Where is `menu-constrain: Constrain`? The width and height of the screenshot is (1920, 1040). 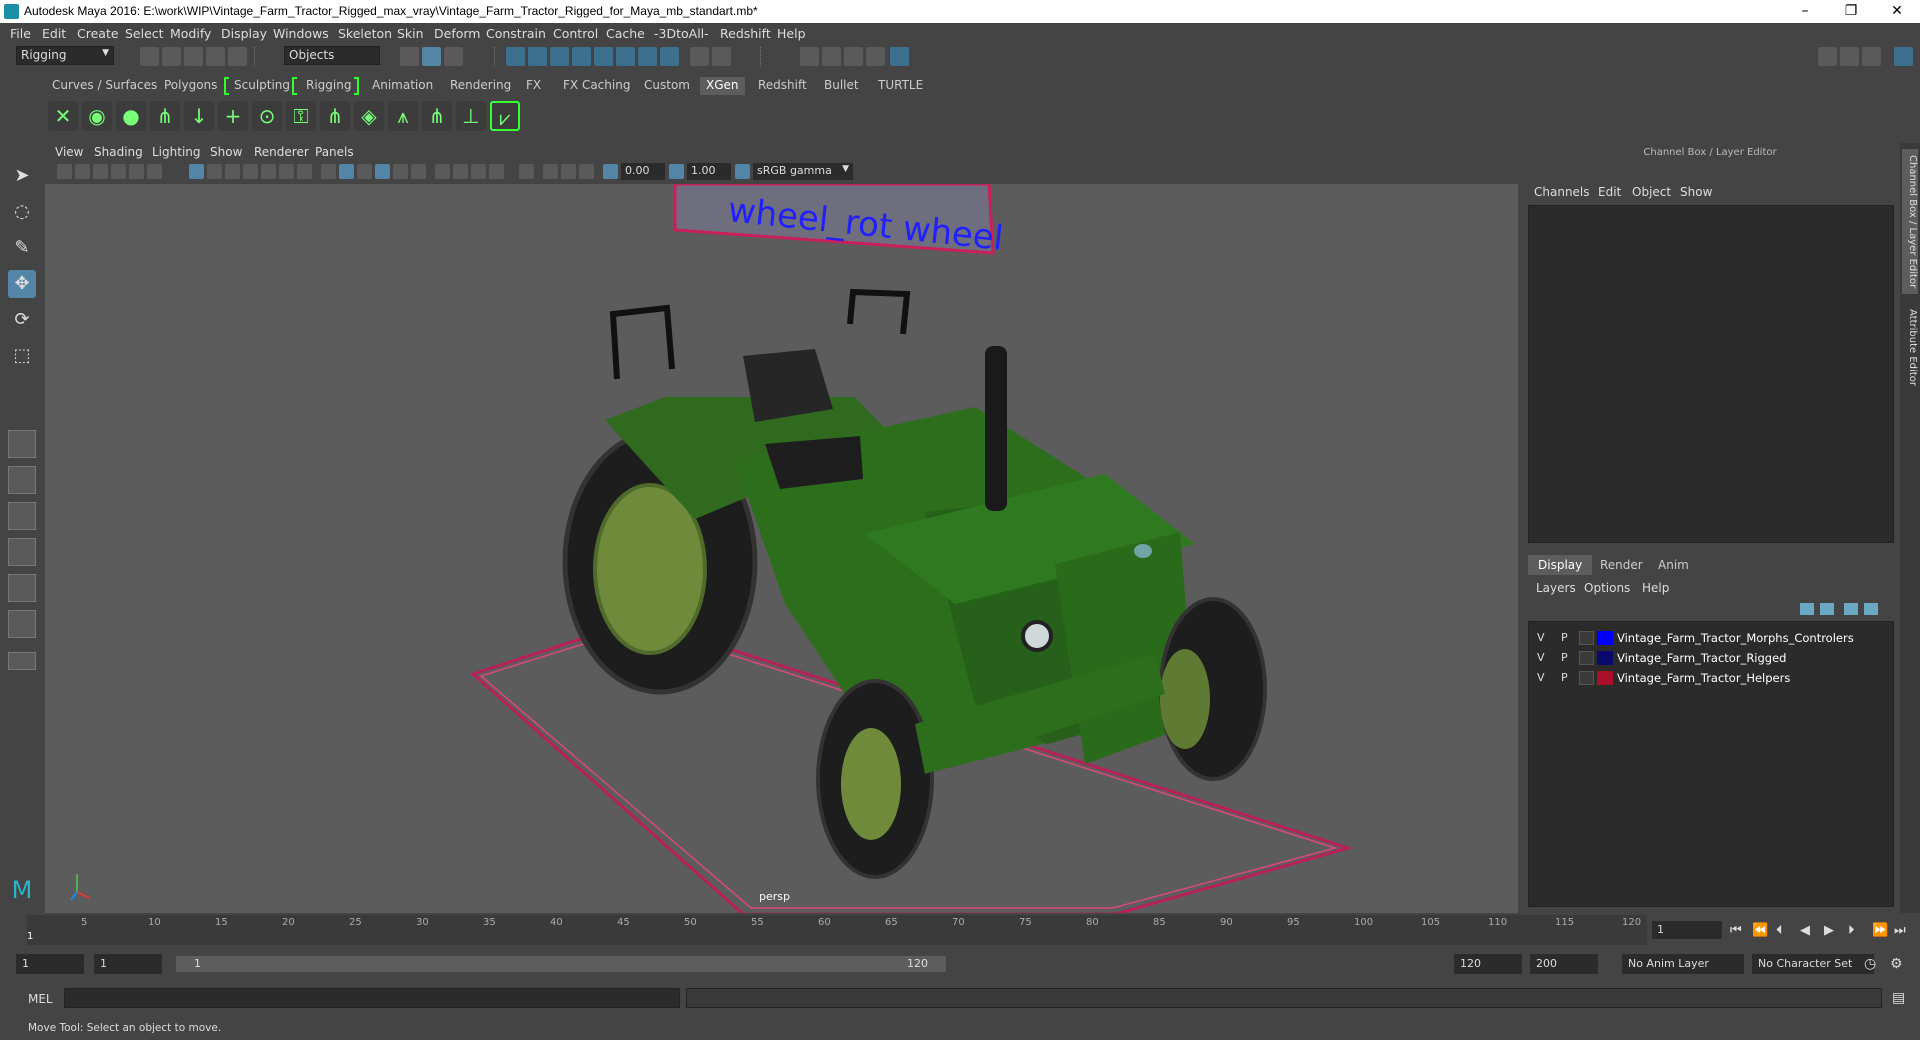
menu-constrain: Constrain is located at coordinates (516, 33).